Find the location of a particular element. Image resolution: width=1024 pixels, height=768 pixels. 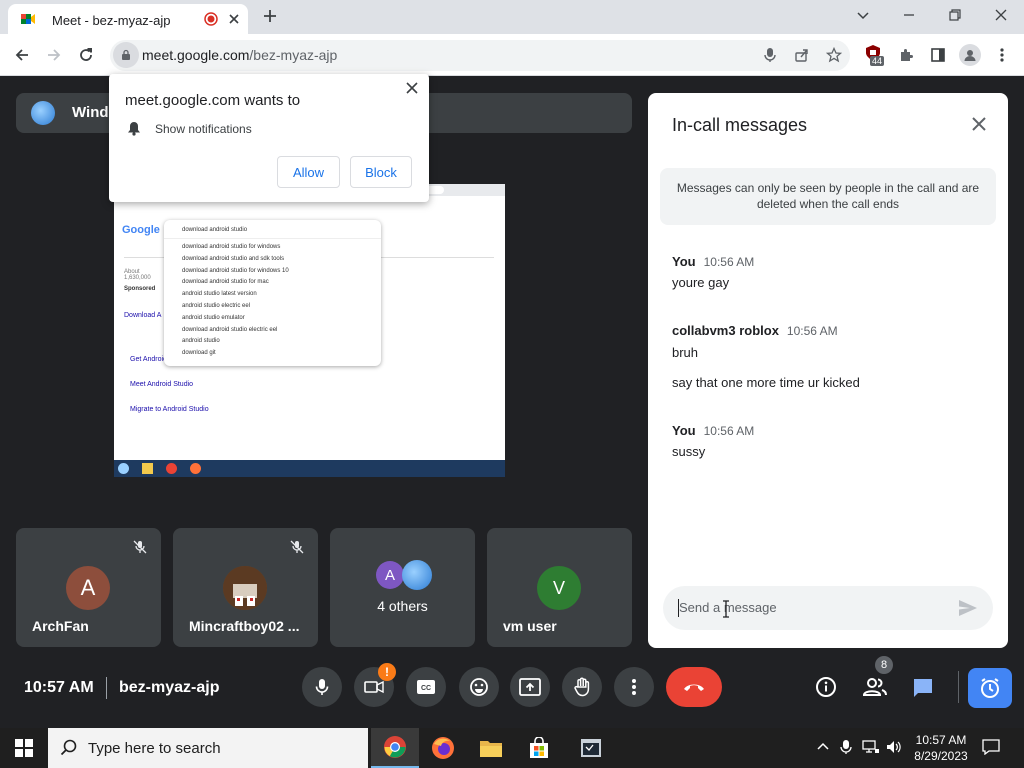

meeting-details-icon is located at coordinates (826, 687).